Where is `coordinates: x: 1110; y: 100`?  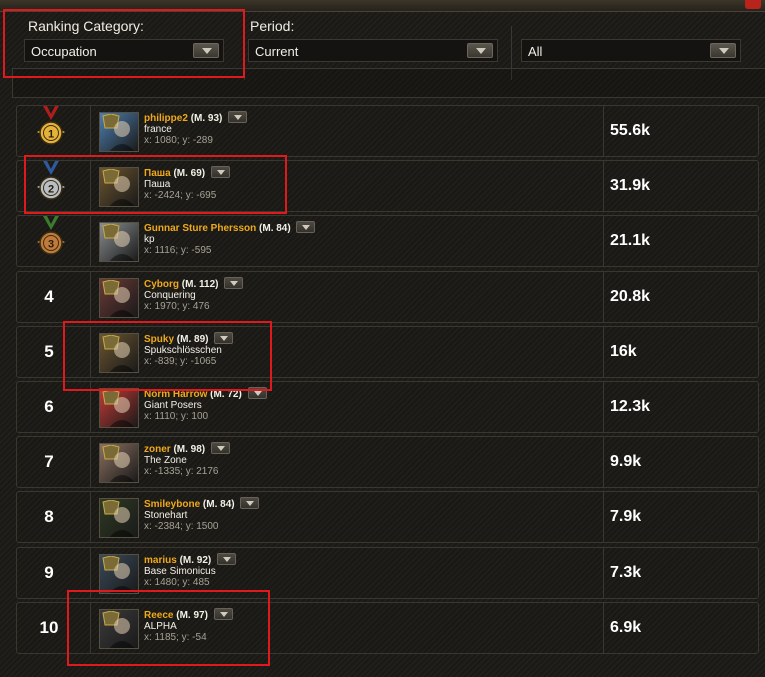 coordinates: x: 1110; y: 100 is located at coordinates (205, 416).